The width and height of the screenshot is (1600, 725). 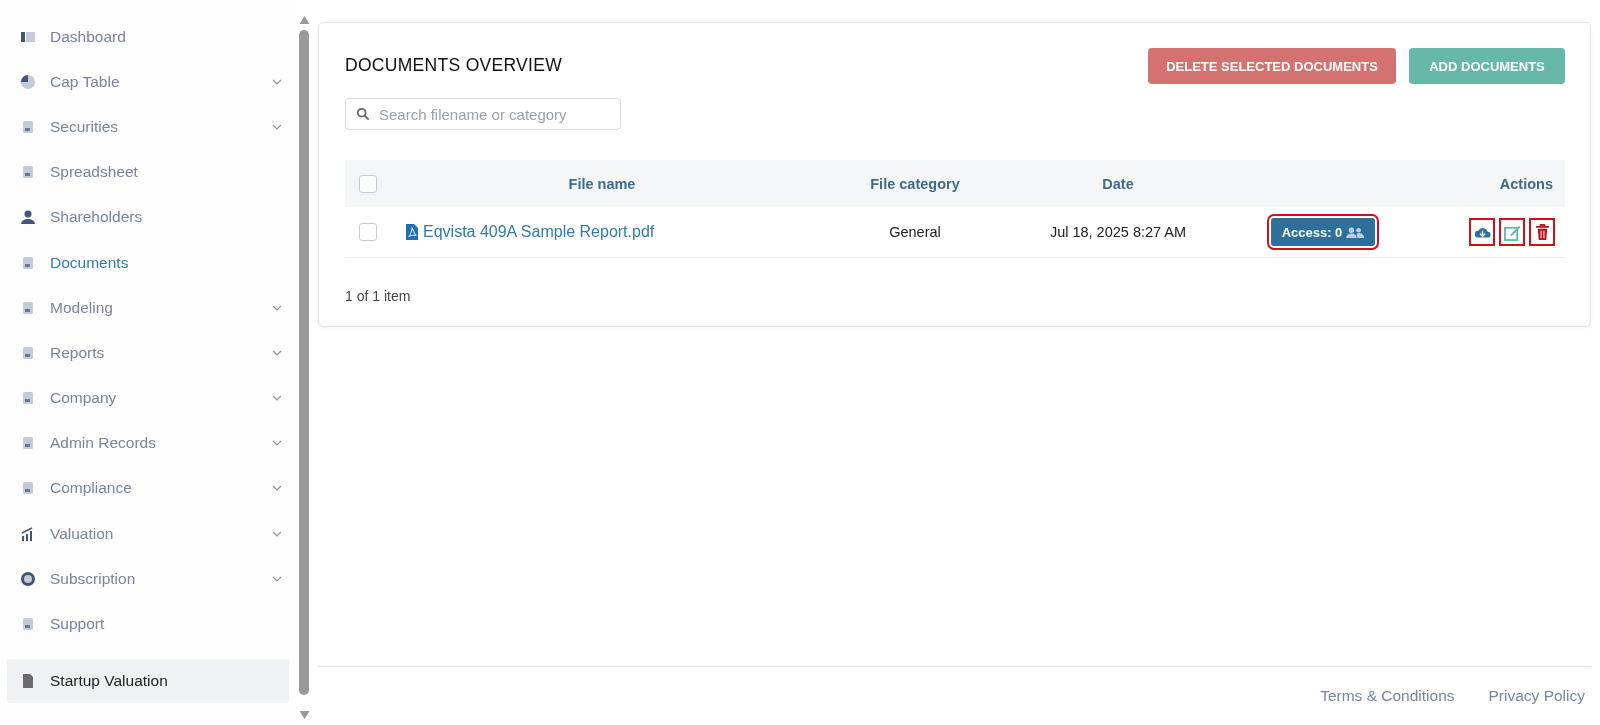 I want to click on edit-icon, so click(x=1512, y=232).